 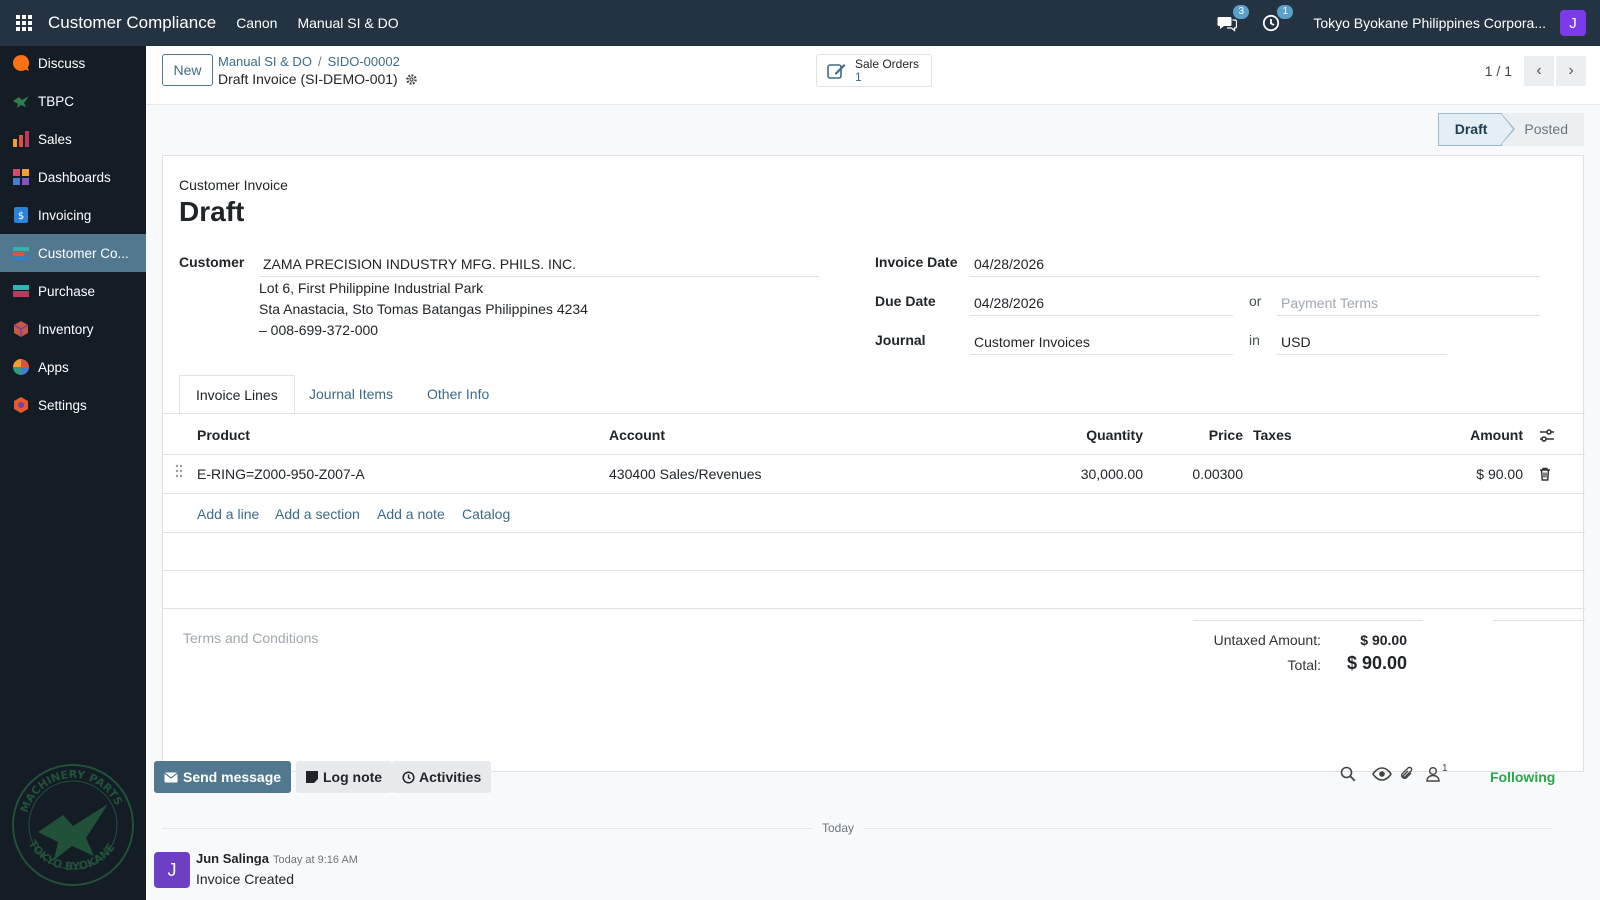 I want to click on message-time: Today at 9:16 AM, so click(x=315, y=860).